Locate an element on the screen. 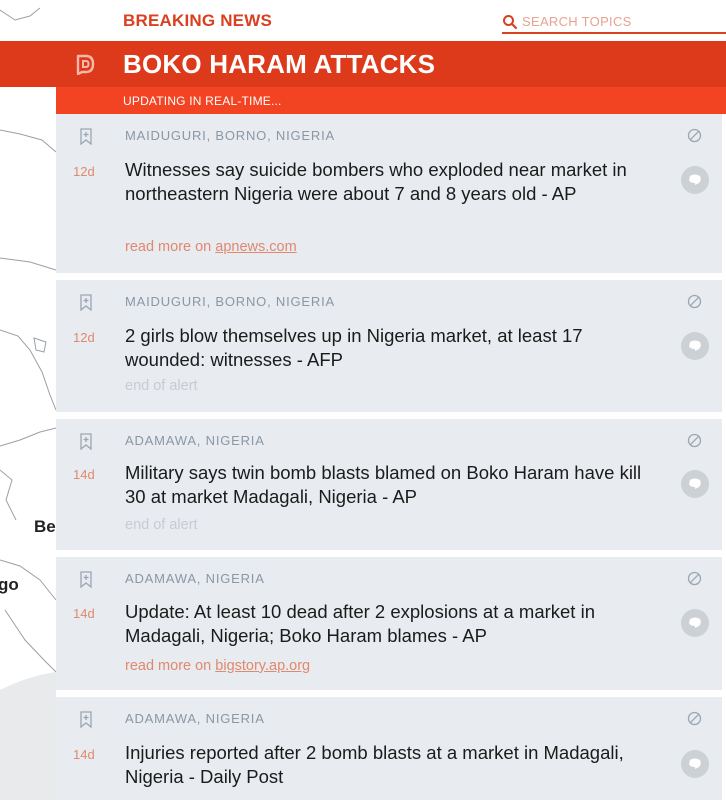  source-link: apnews.com is located at coordinates (255, 247).